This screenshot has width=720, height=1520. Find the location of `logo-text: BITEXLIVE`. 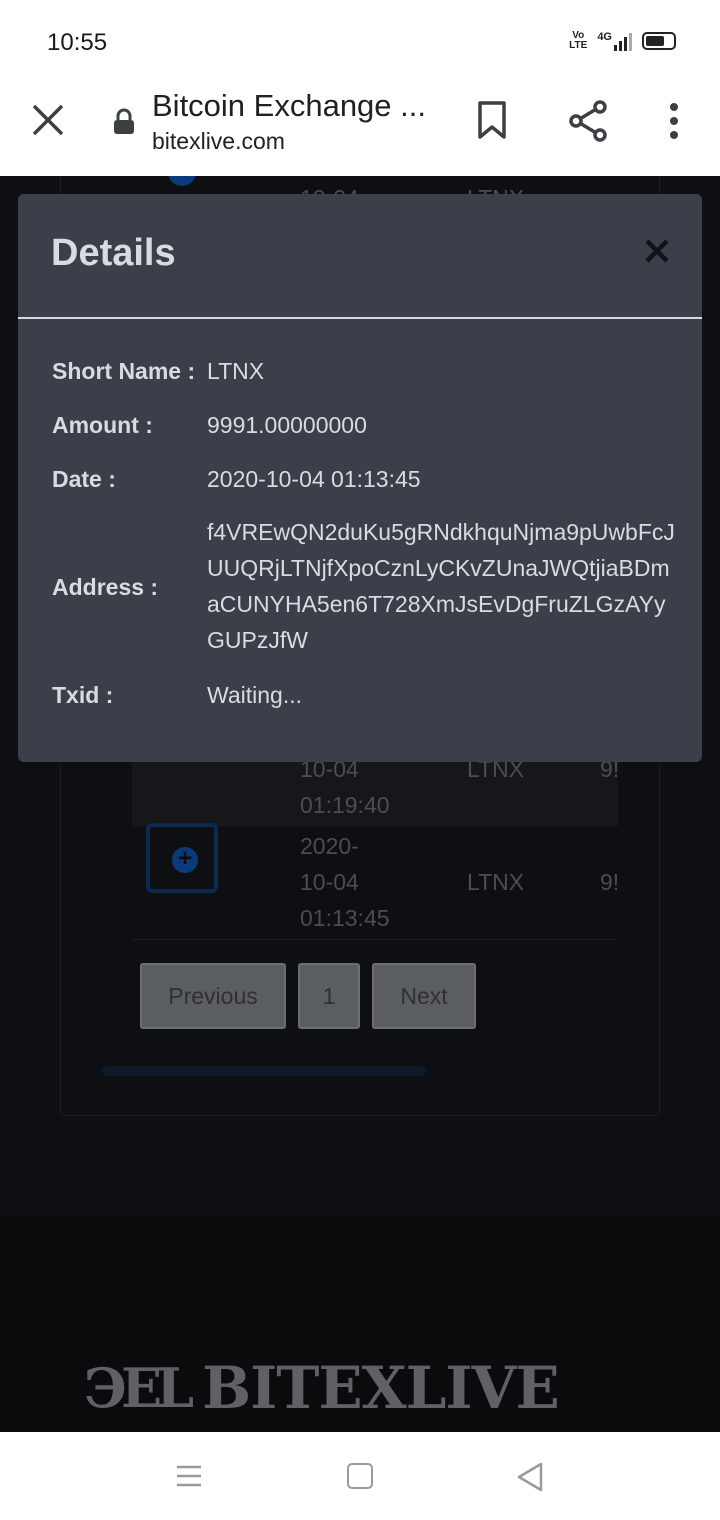

logo-text: BITEXLIVE is located at coordinates (381, 1388).